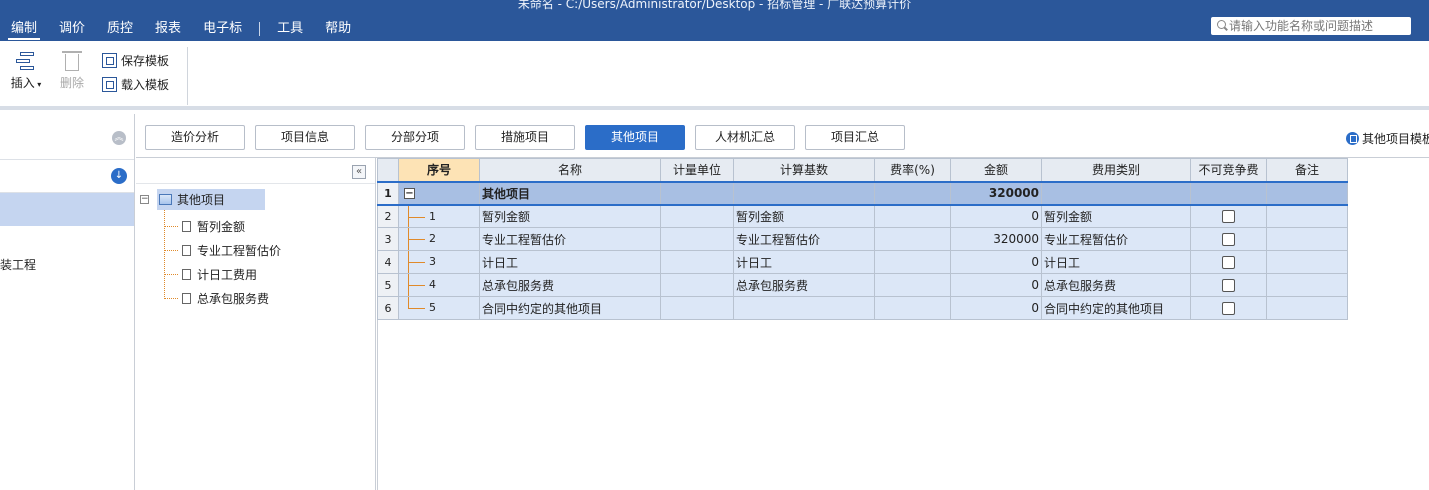 The height and width of the screenshot is (490, 1429). Describe the element at coordinates (1116, 262) in the screenshot. I see `category-cell: 计日工` at that location.